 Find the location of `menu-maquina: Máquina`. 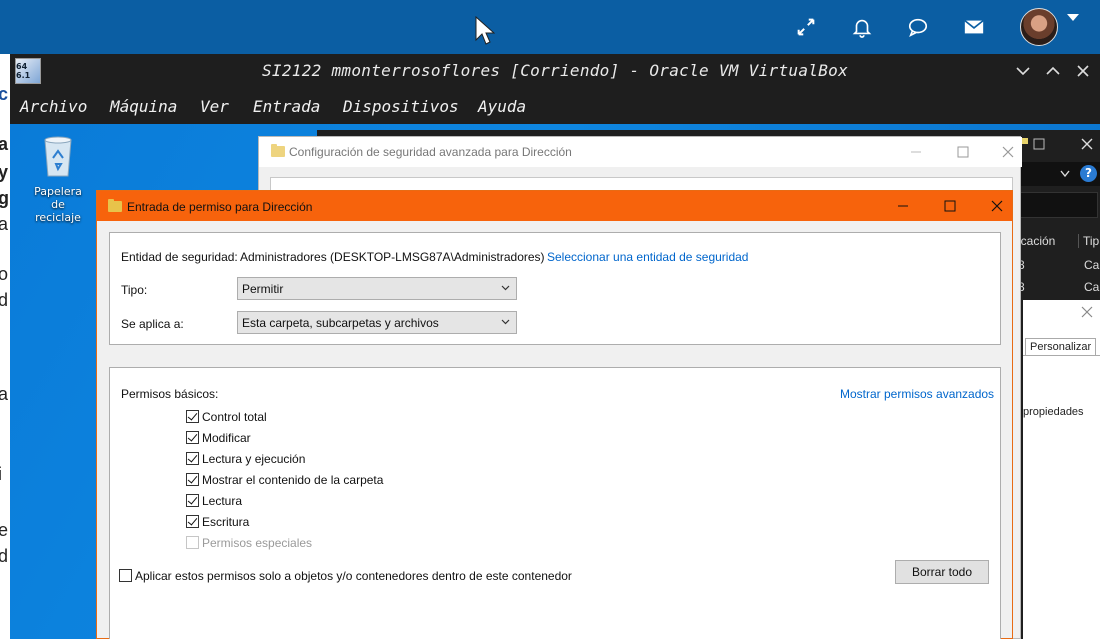

menu-maquina: Máquina is located at coordinates (143, 106).